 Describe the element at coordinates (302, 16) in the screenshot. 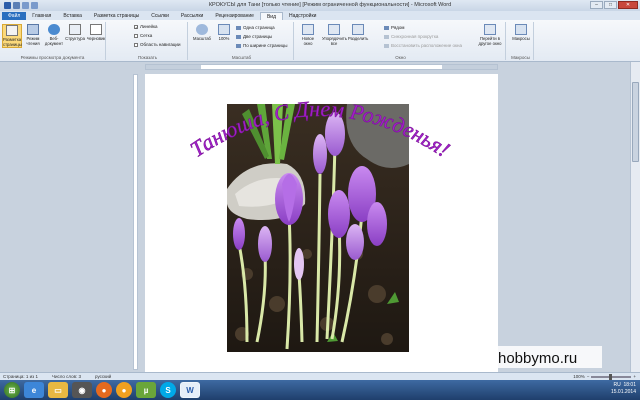

I see `tab-addins: Надстройки` at that location.